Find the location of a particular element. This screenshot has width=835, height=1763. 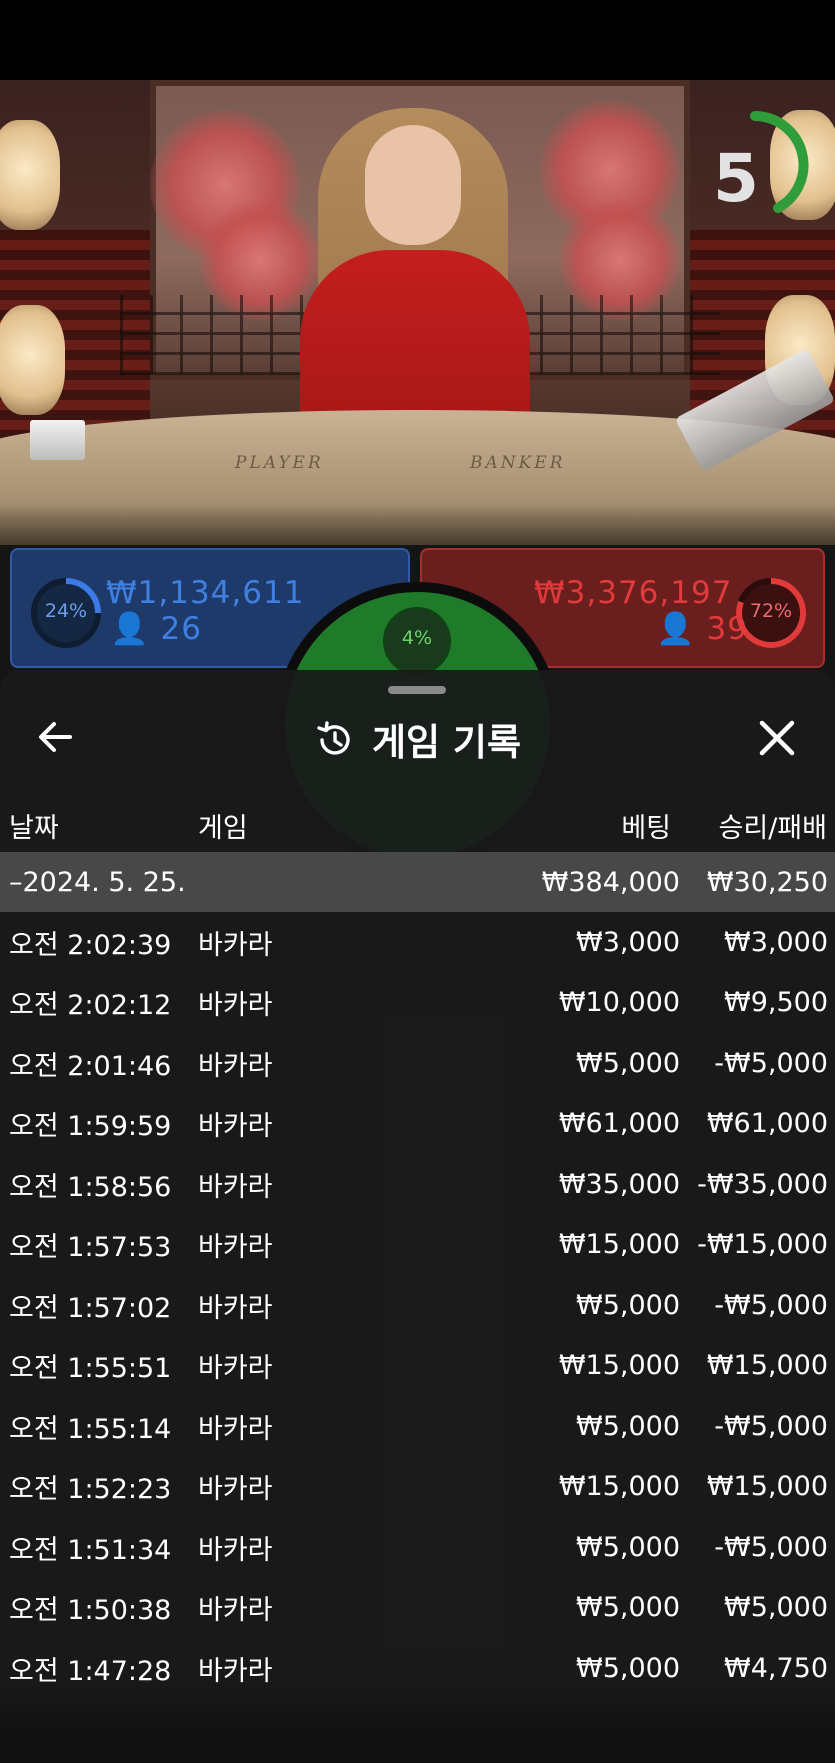

countdown-number: 5 is located at coordinates (736, 178).